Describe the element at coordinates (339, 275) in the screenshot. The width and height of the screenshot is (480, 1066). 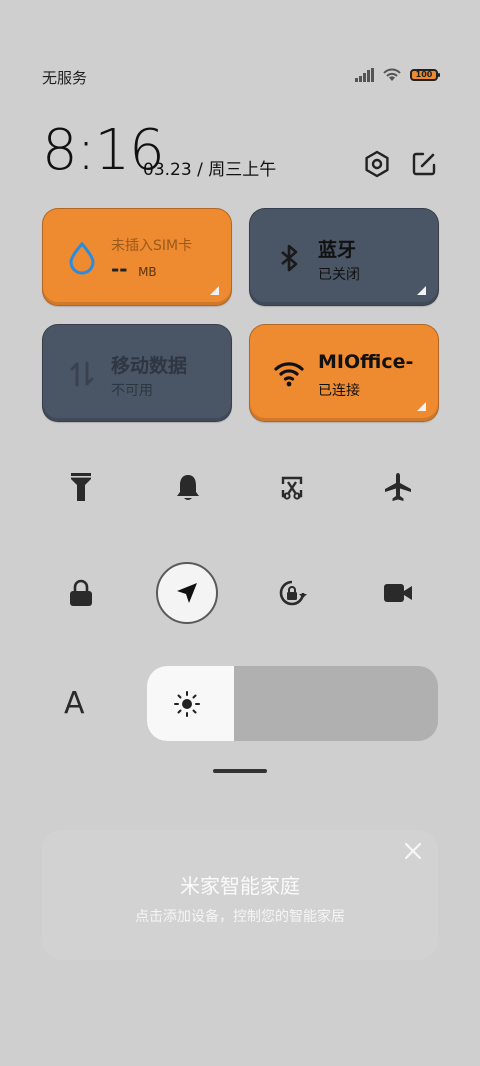
I see `tile-bluetooth-status: 已关闭` at that location.